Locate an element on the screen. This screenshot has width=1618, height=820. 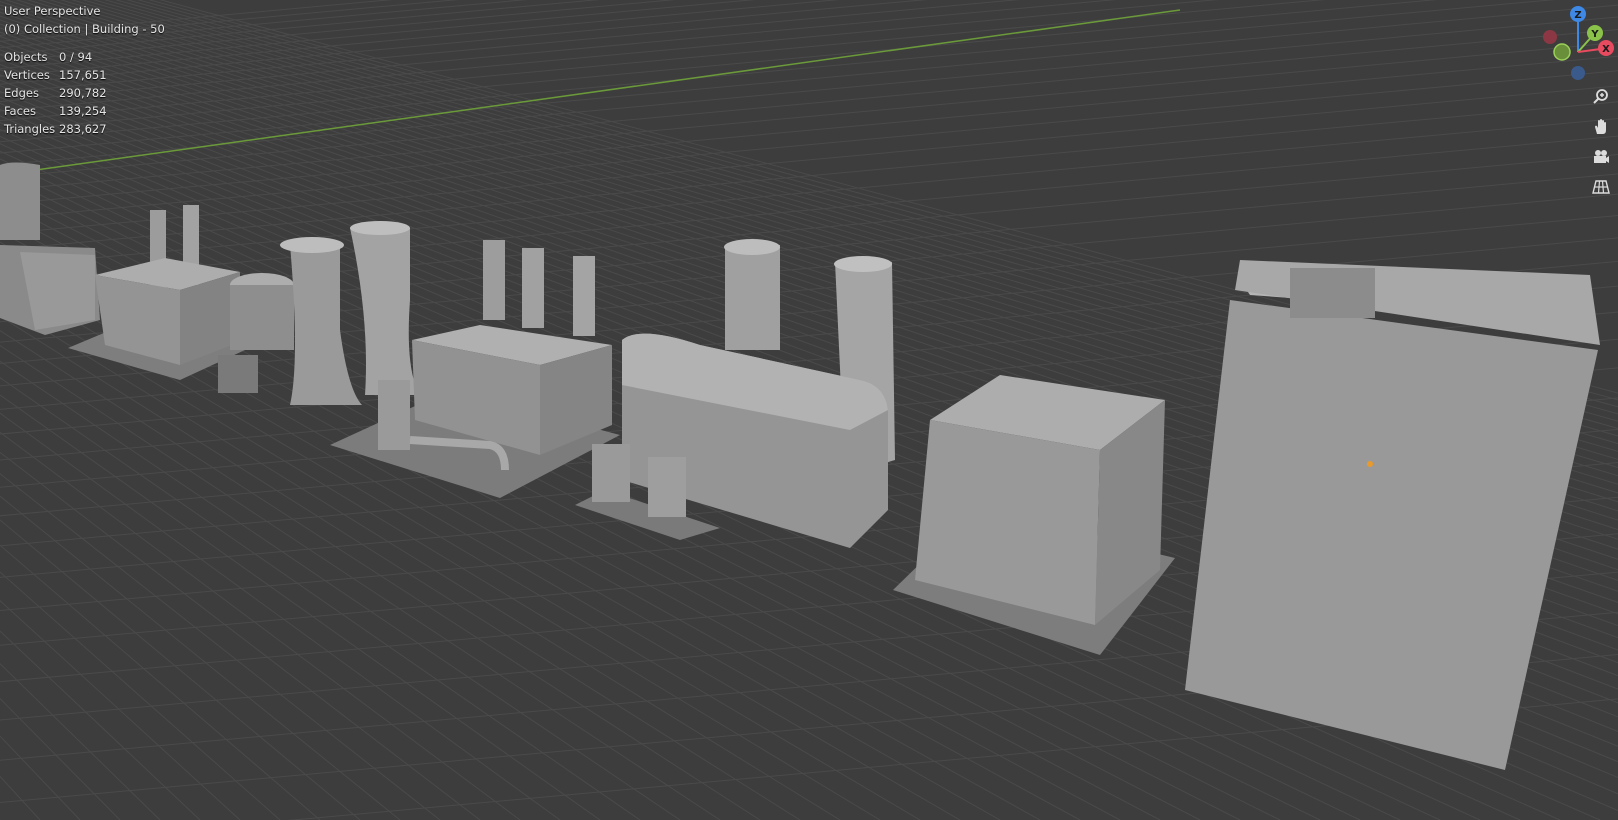
zoom-in-icon is located at coordinates (1601, 97).